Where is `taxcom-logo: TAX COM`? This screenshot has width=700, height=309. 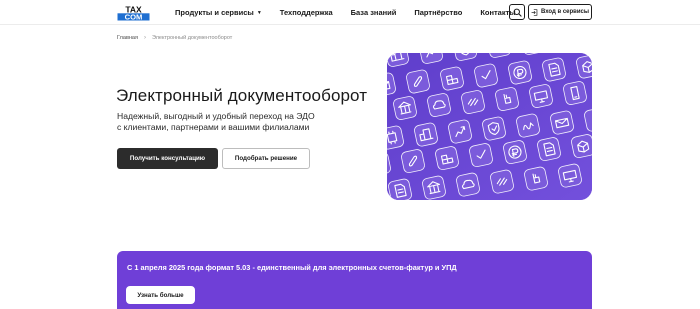
taxcom-logo: TAX COM is located at coordinates (133, 13).